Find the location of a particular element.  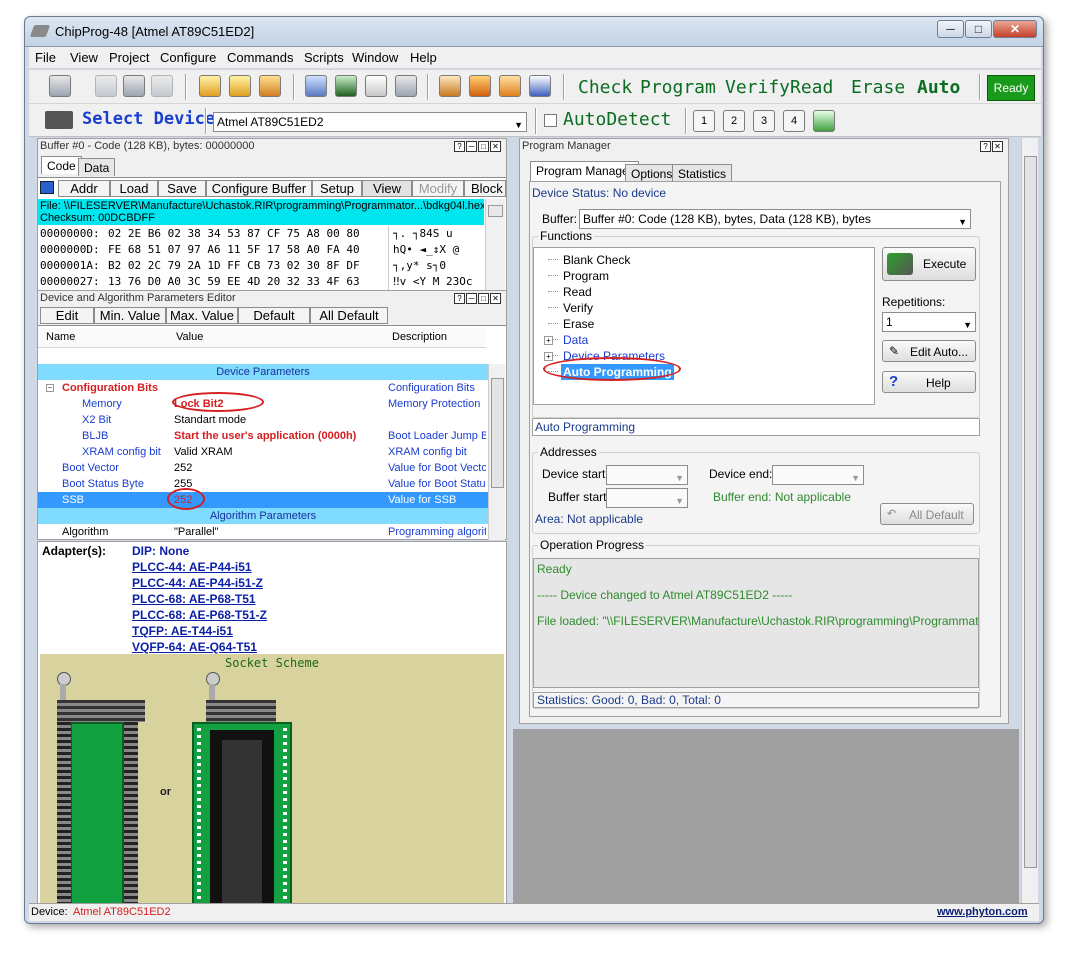

param-row: − Configuration Bits Configuration Bits is located at coordinates (263, 388).